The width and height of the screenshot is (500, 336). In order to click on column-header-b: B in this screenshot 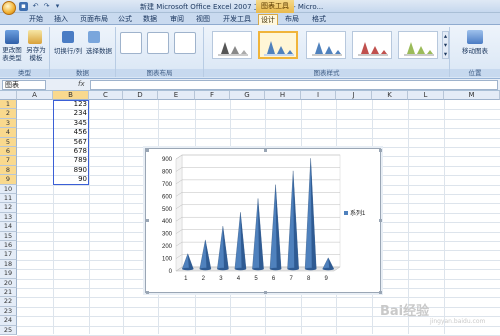, I will do `click(71, 95)`.